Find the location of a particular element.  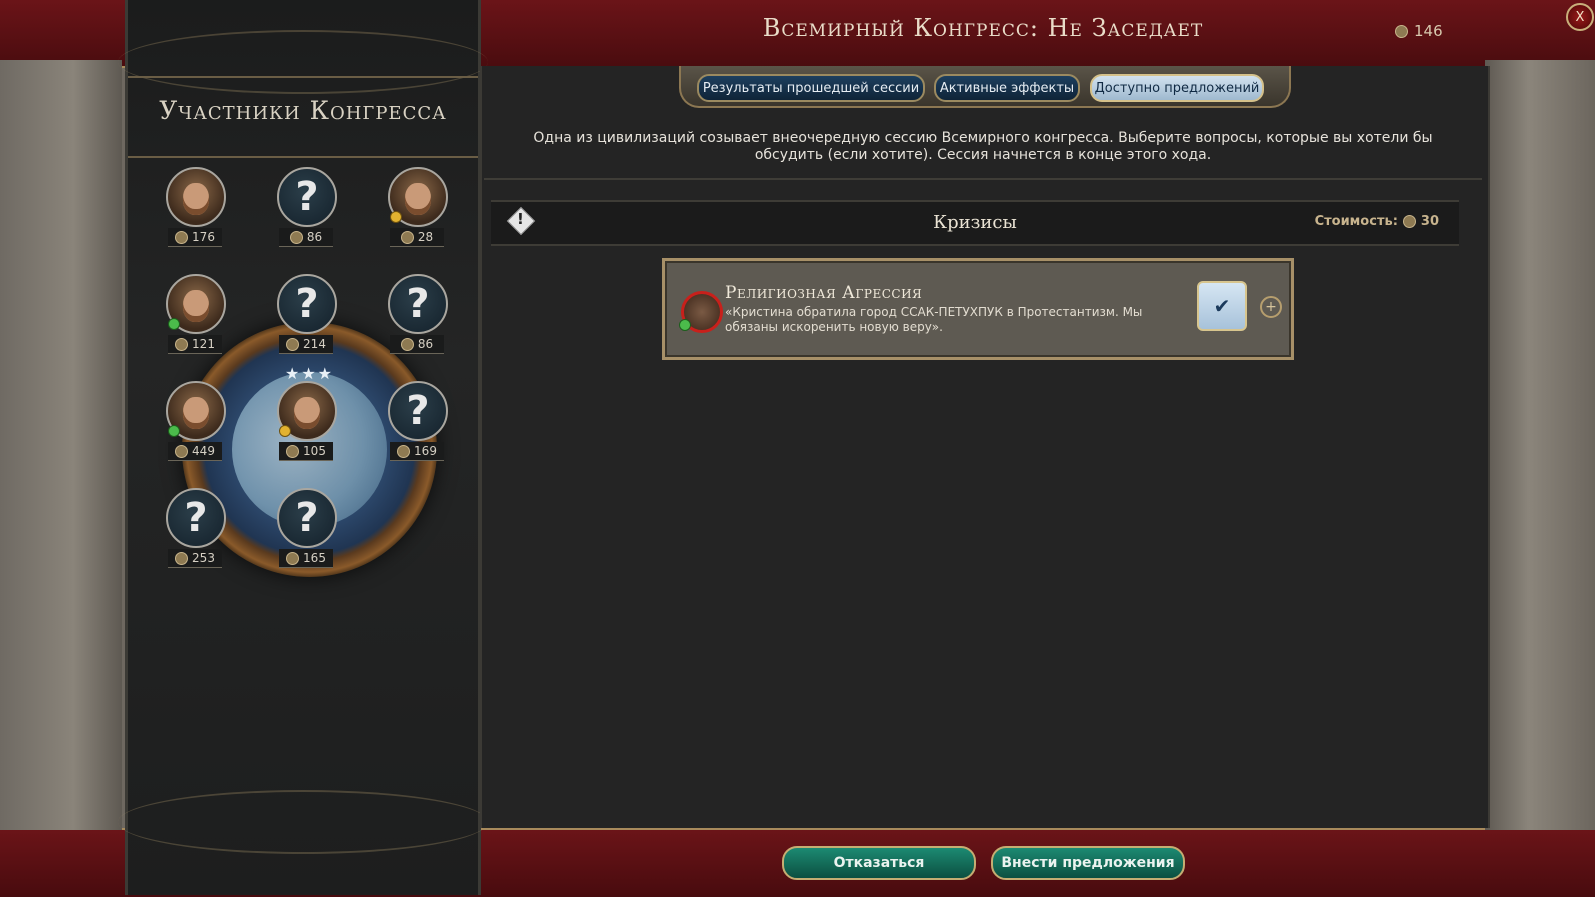

member-2: ? 86 is located at coordinates (307, 211).